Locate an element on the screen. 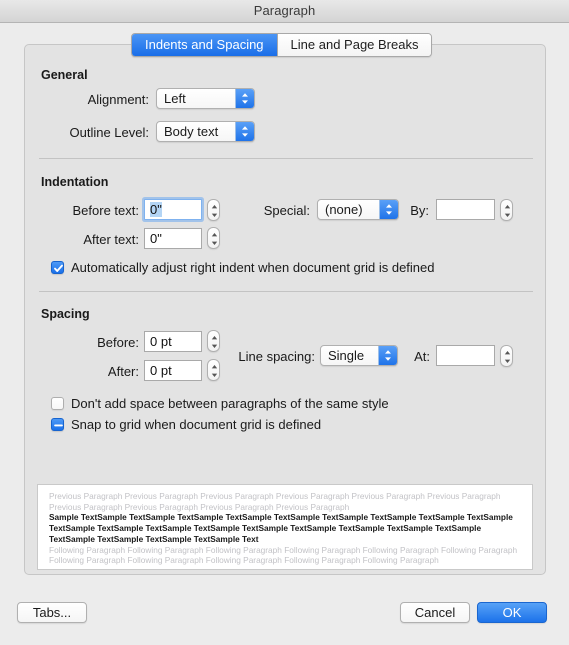  spacing-before-value: 0 pt is located at coordinates (161, 341).